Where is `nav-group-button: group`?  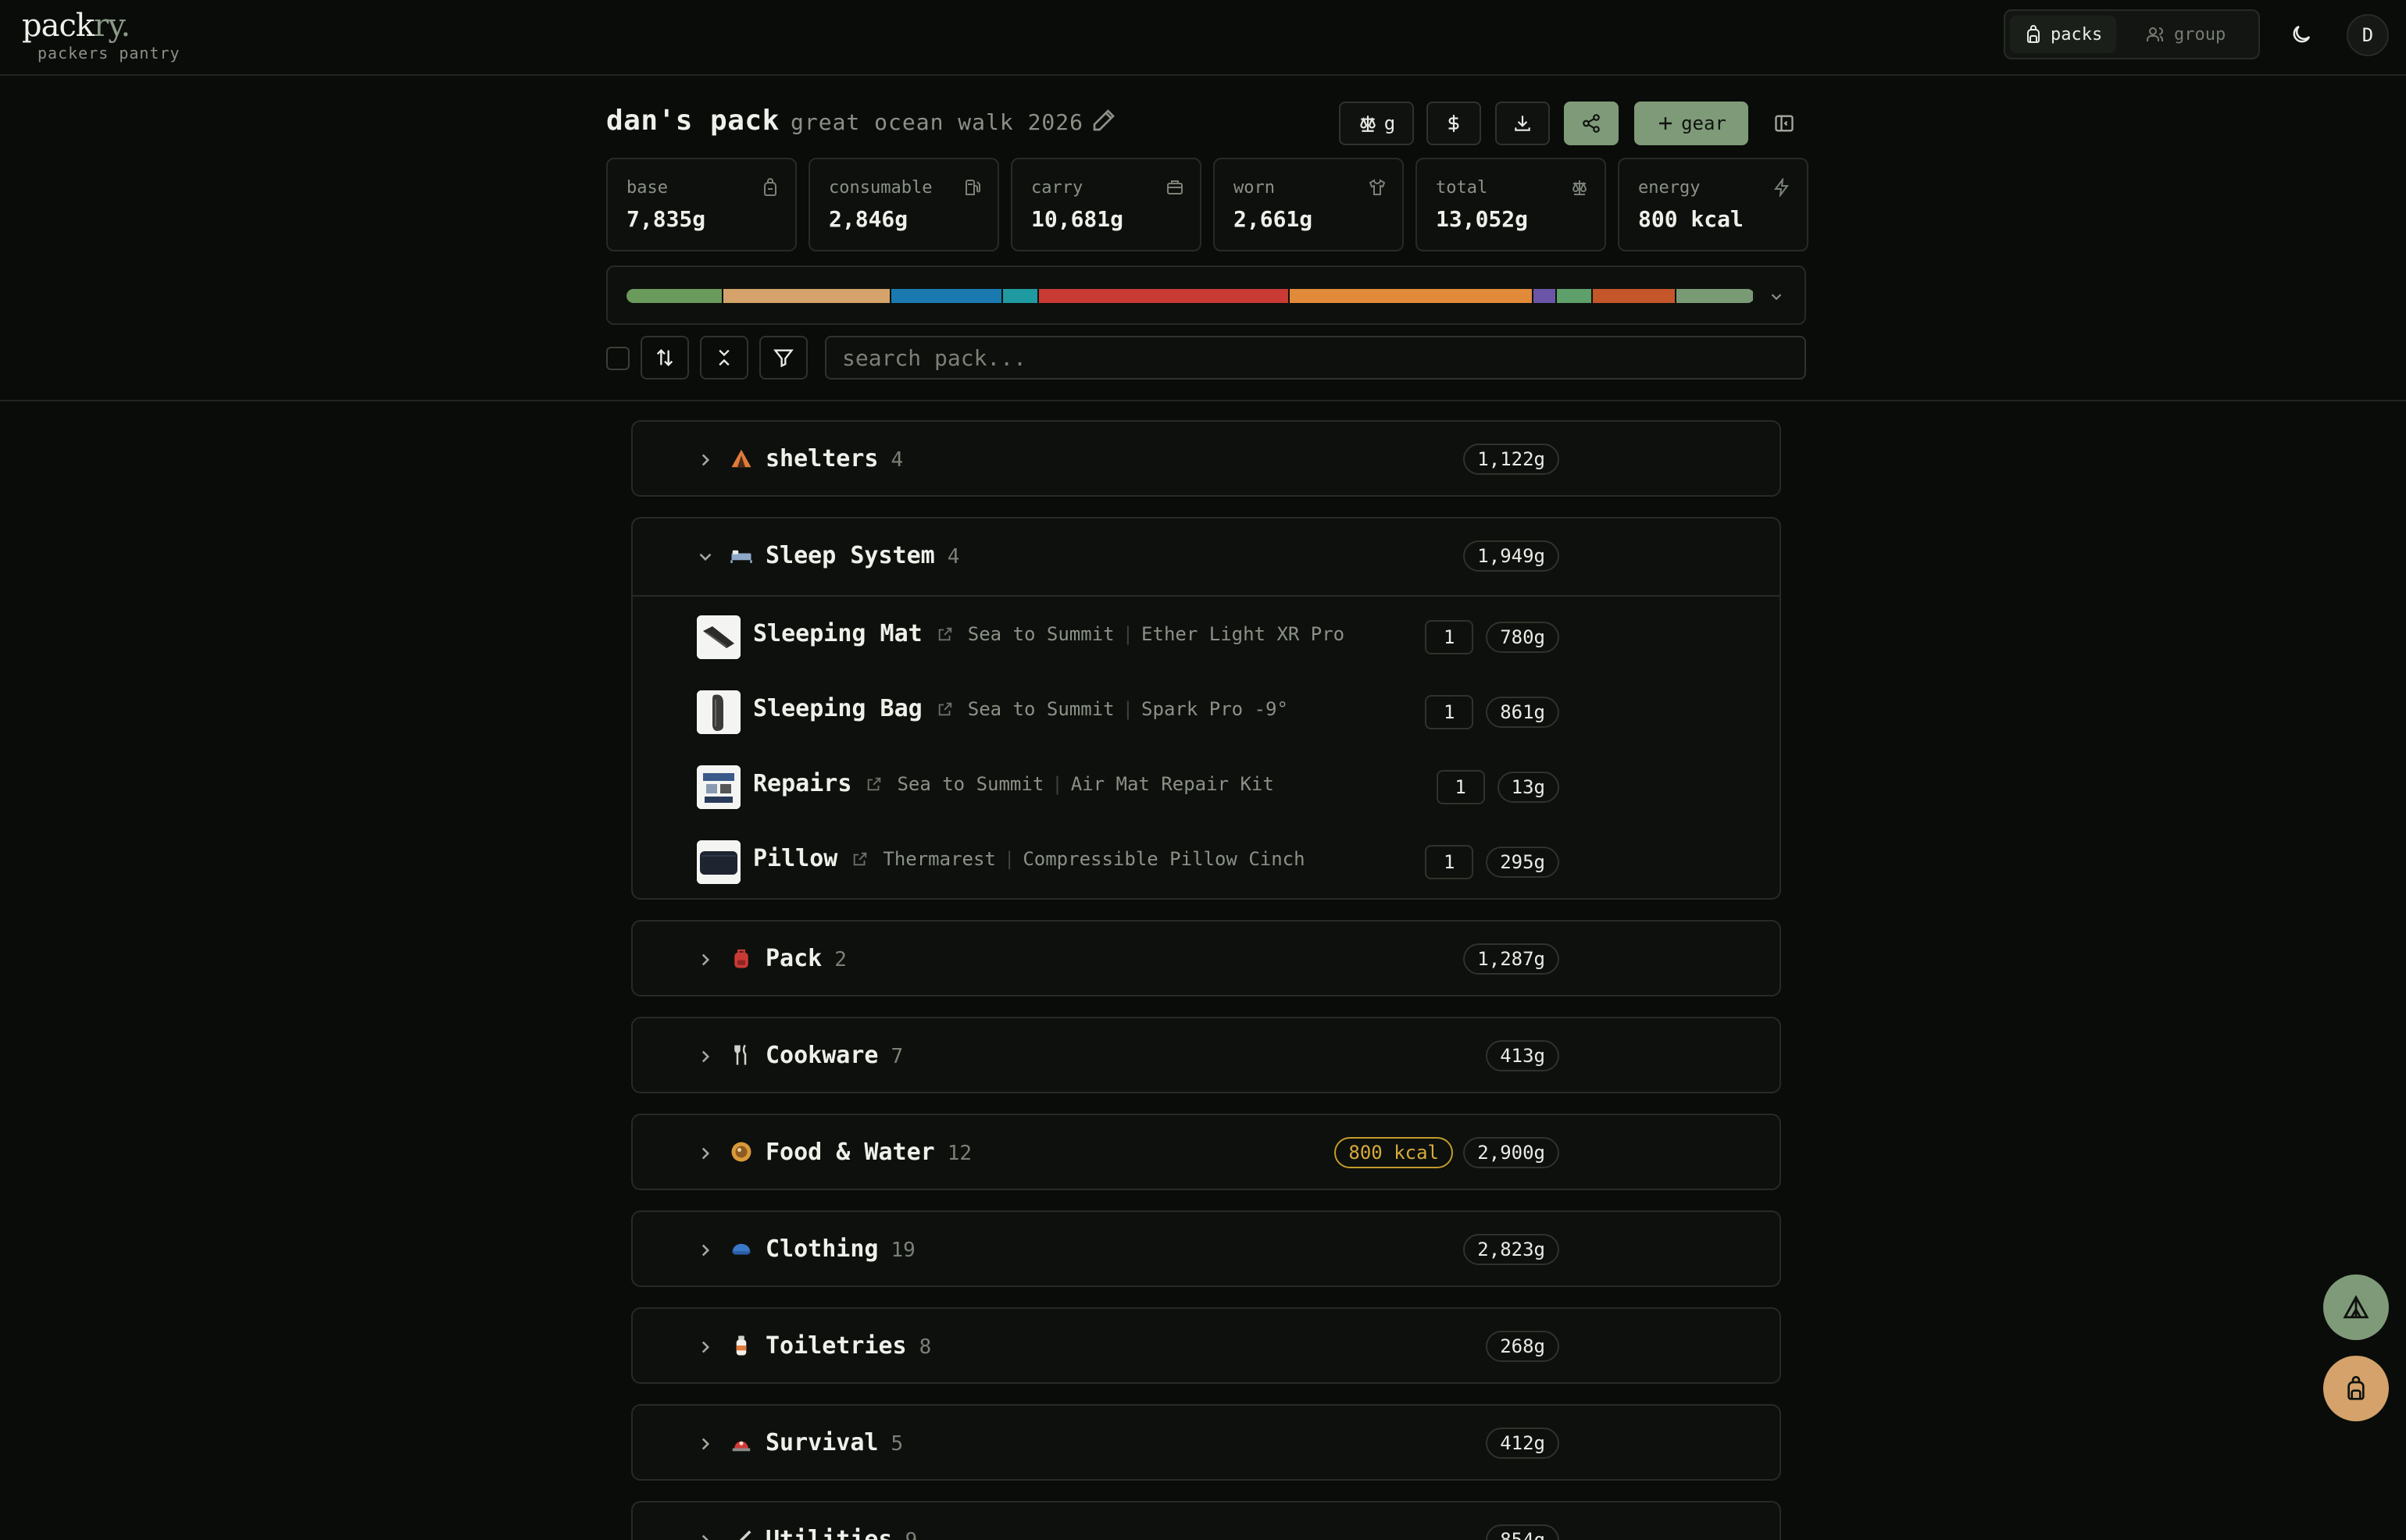 nav-group-button: group is located at coordinates (2186, 34).